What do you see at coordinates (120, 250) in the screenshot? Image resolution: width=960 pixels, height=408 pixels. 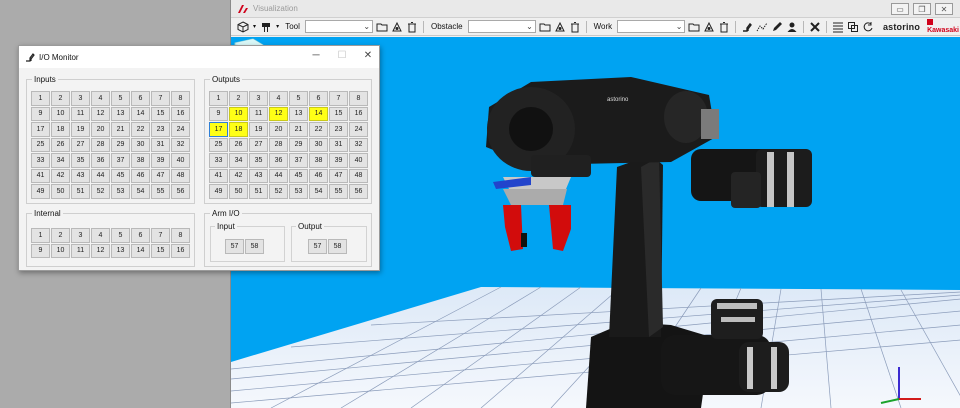 I see `internal-signal-13: 13` at bounding box center [120, 250].